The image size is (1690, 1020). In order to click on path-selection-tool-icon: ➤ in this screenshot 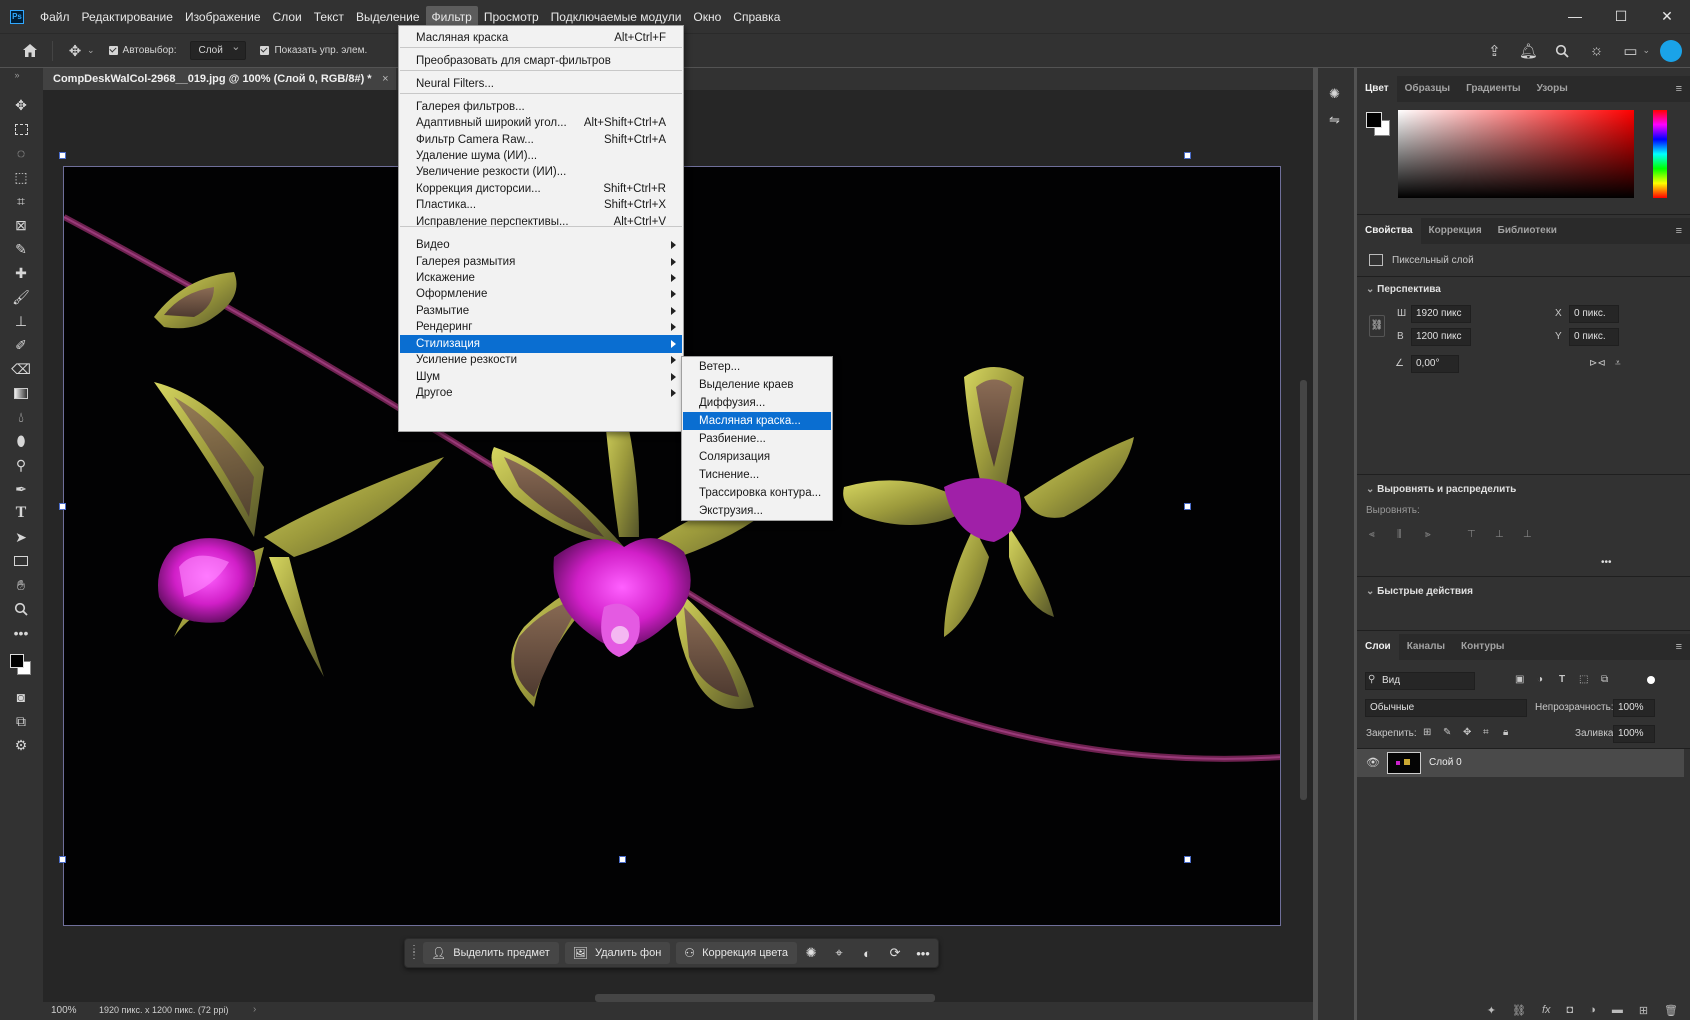, I will do `click(21, 537)`.